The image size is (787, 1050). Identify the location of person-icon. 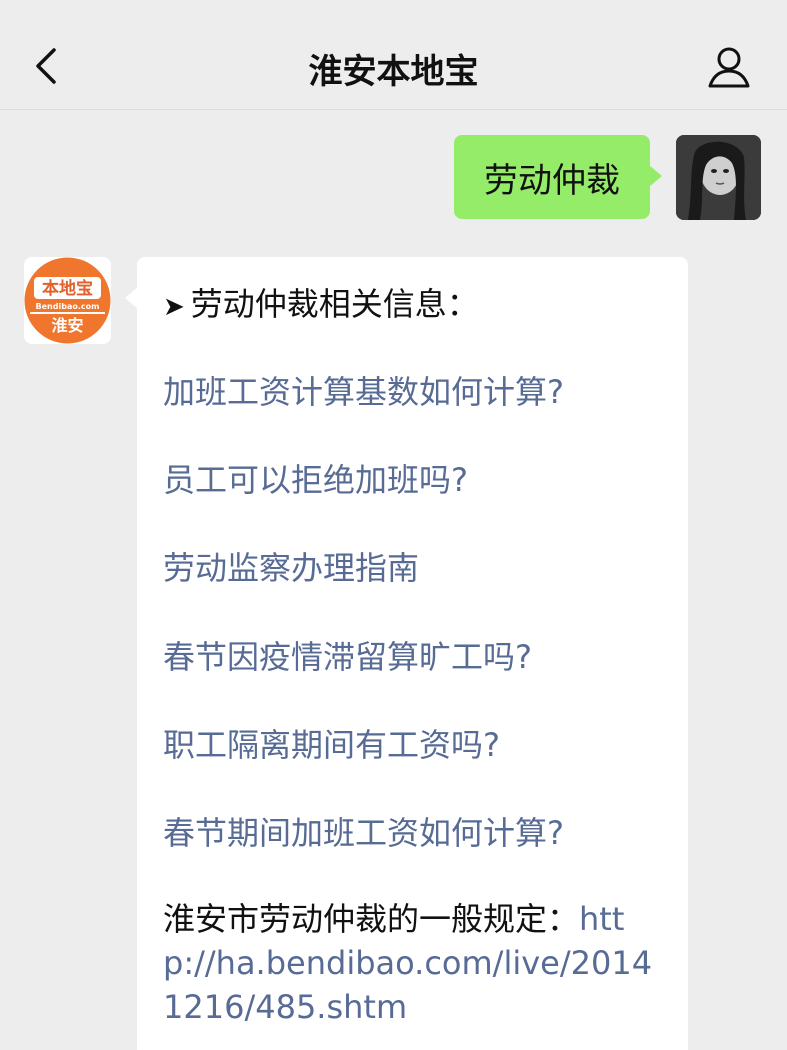
(729, 67).